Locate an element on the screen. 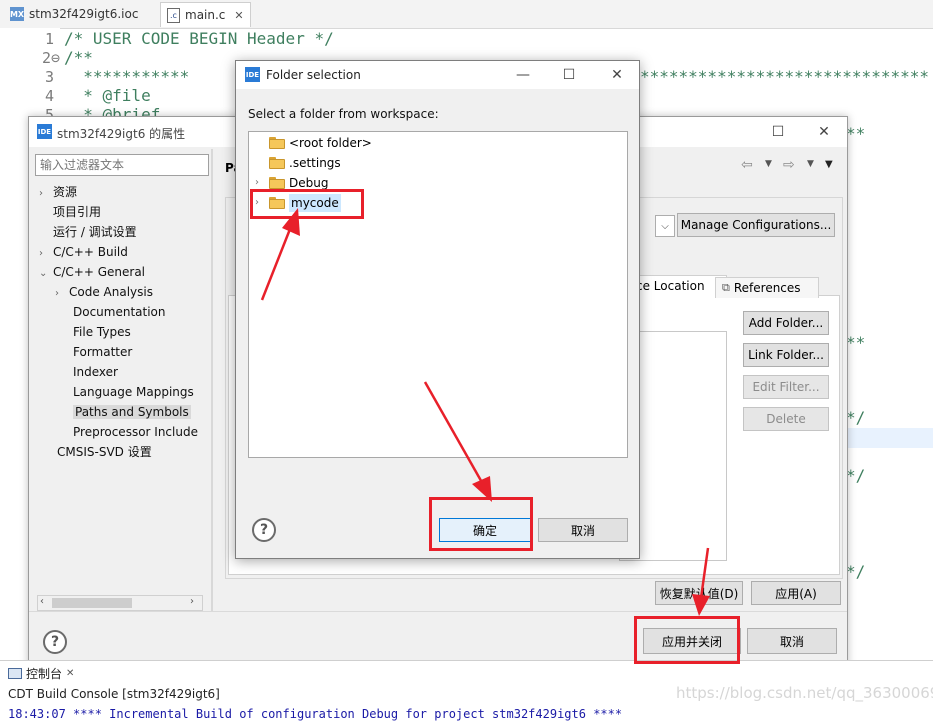 This screenshot has height=721, width=933. arrow-to-ok is located at coordinates (454, 434).